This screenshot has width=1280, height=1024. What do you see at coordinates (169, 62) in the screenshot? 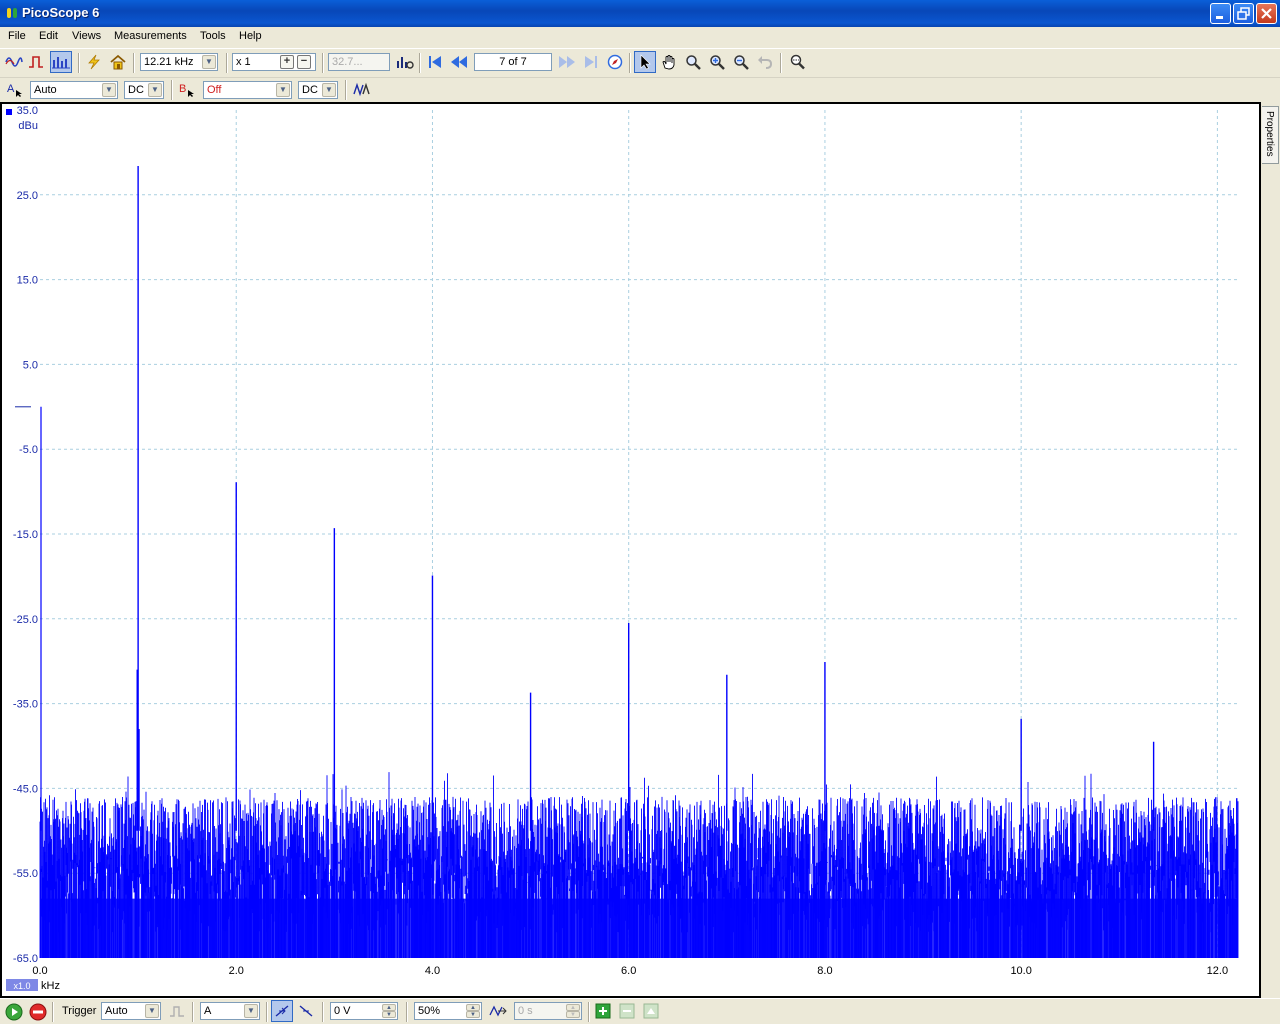
I see `frequency-value: 12.21 kHz` at bounding box center [169, 62].